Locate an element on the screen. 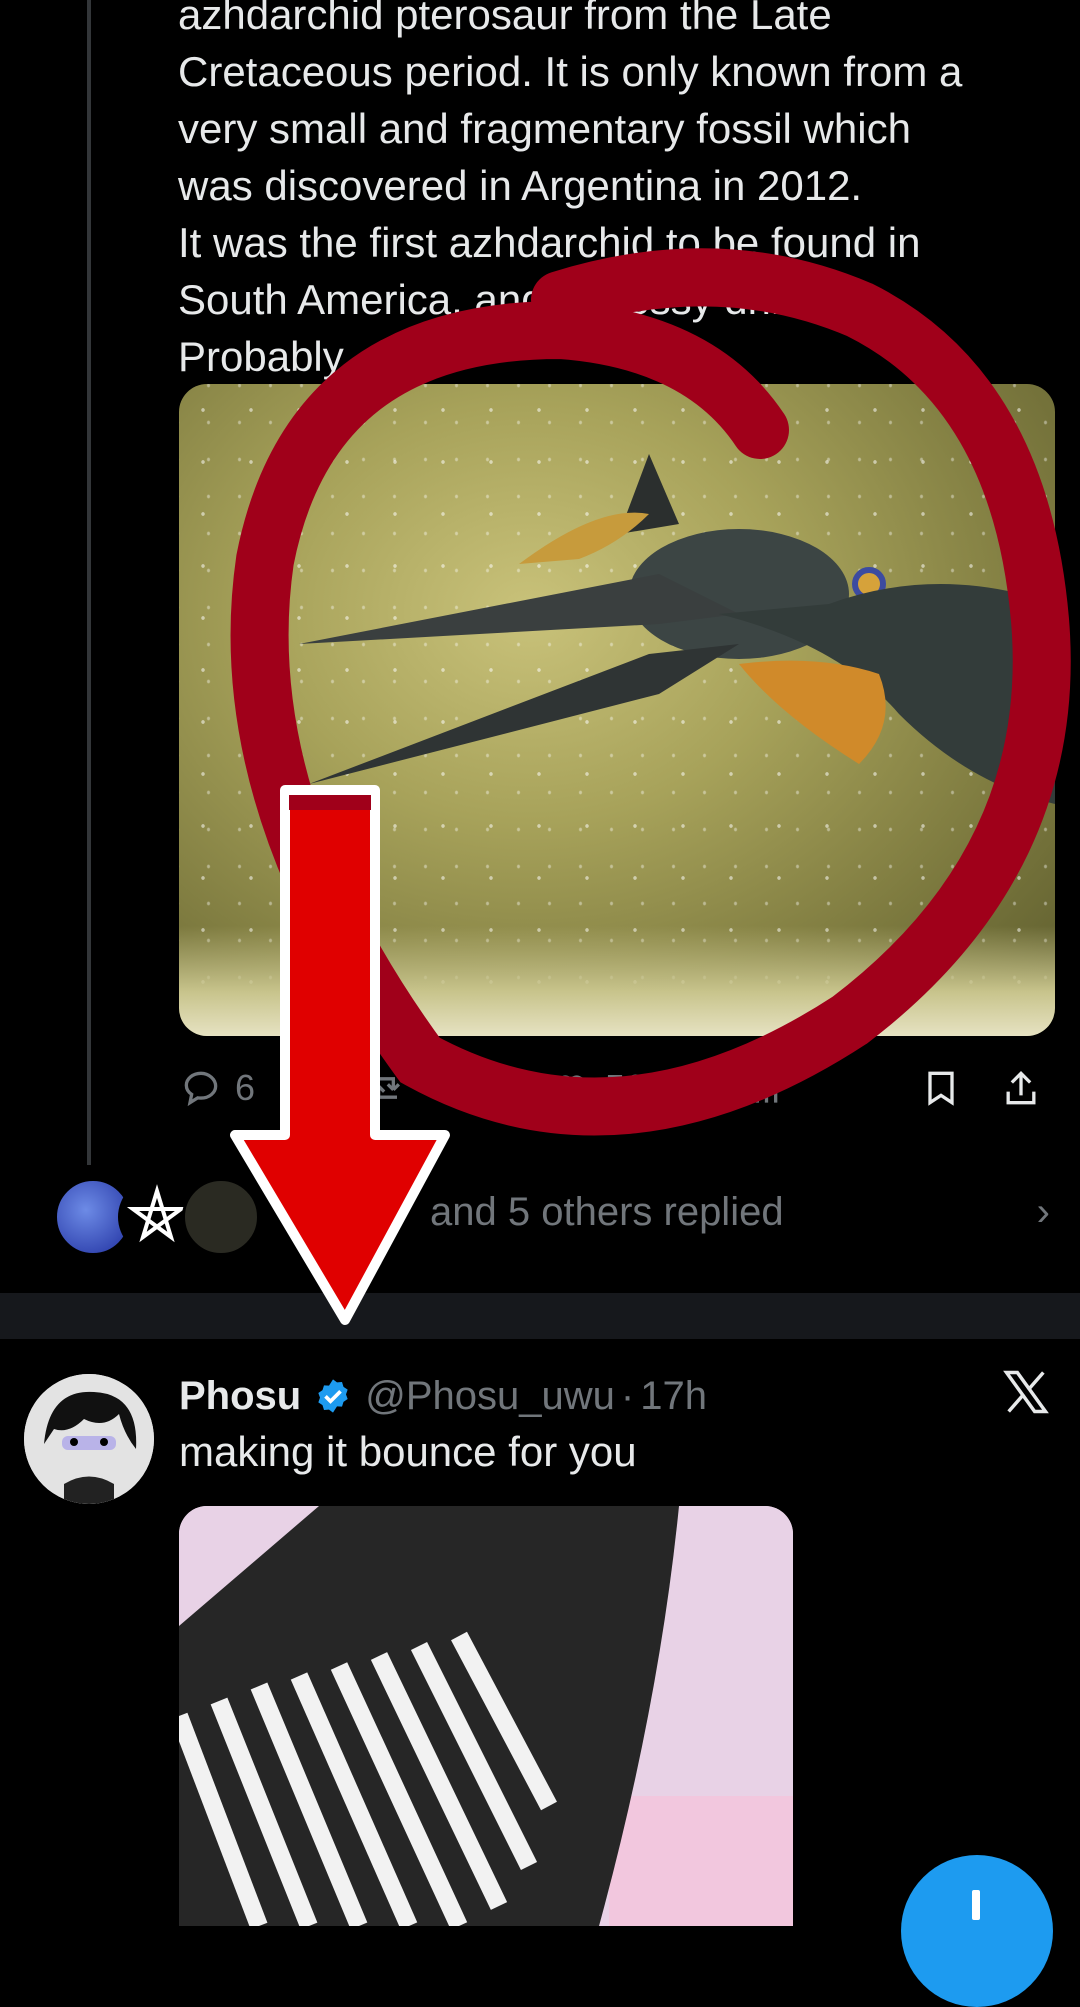 Image resolution: width=1080 pixels, height=2007 pixels. reply-button: 6 is located at coordinates (217, 1088).